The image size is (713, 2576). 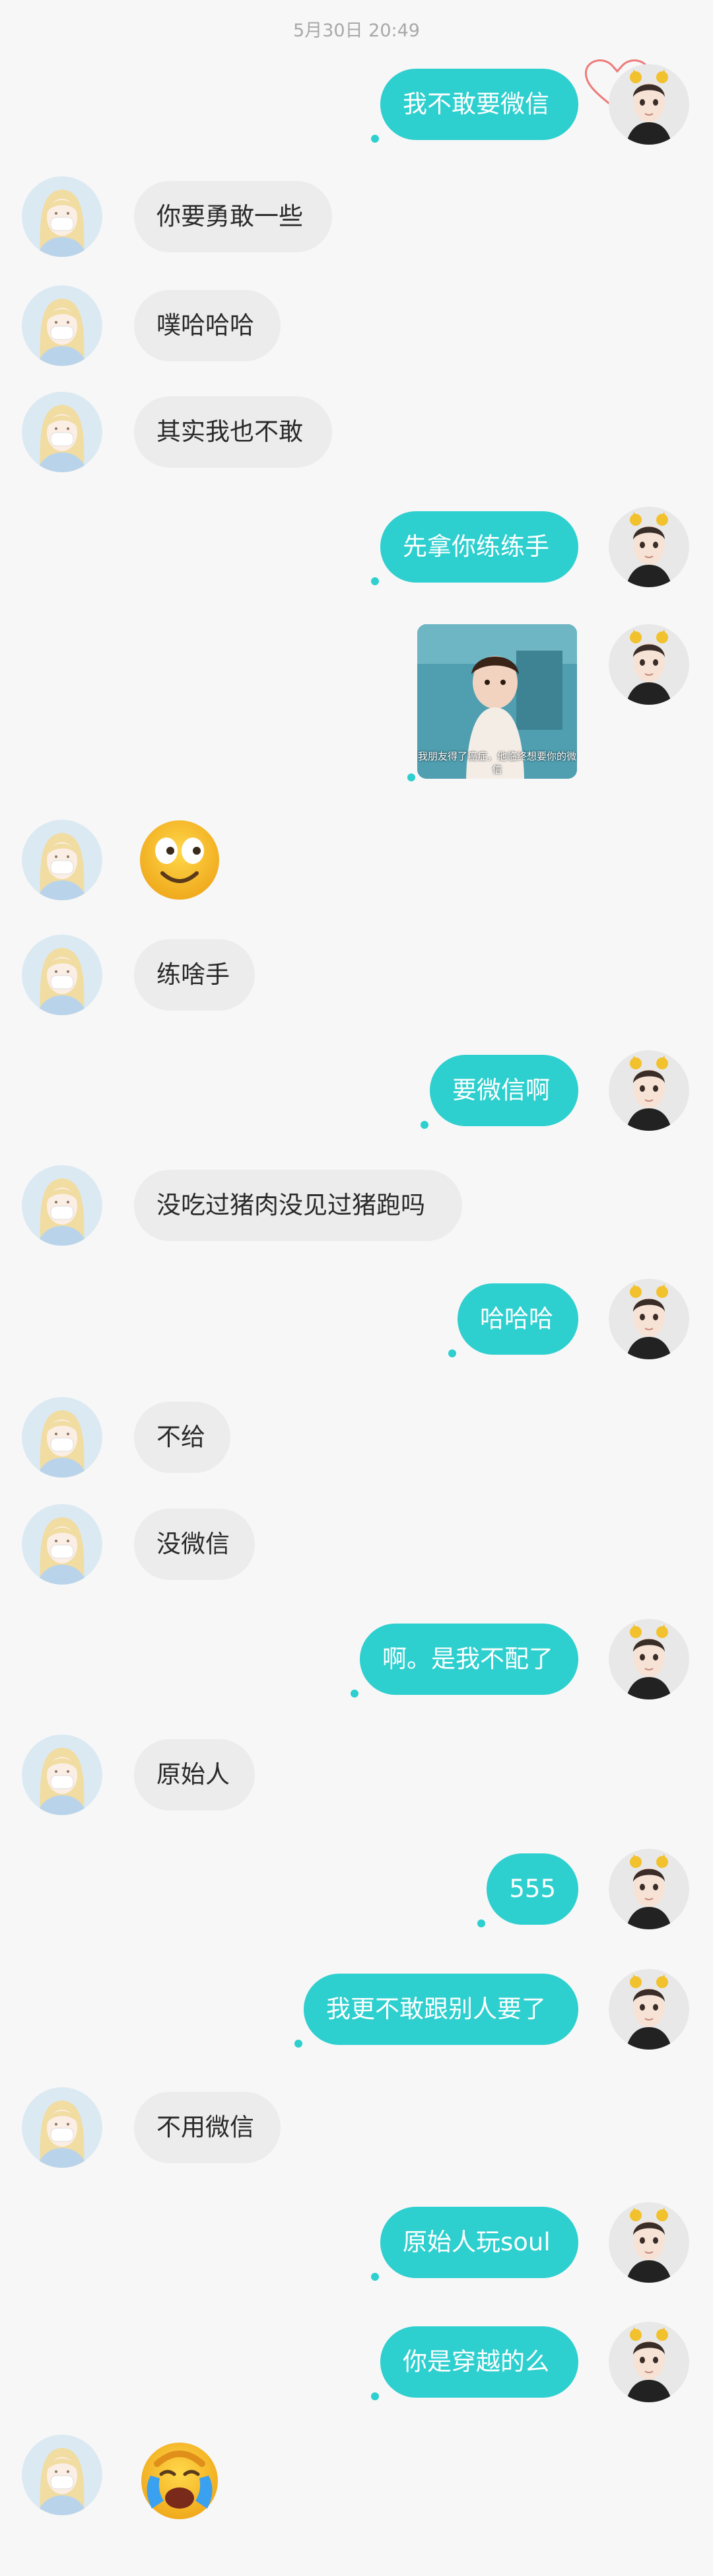 I want to click on outgoing-message: 原始人玩soul, so click(x=479, y=2242).